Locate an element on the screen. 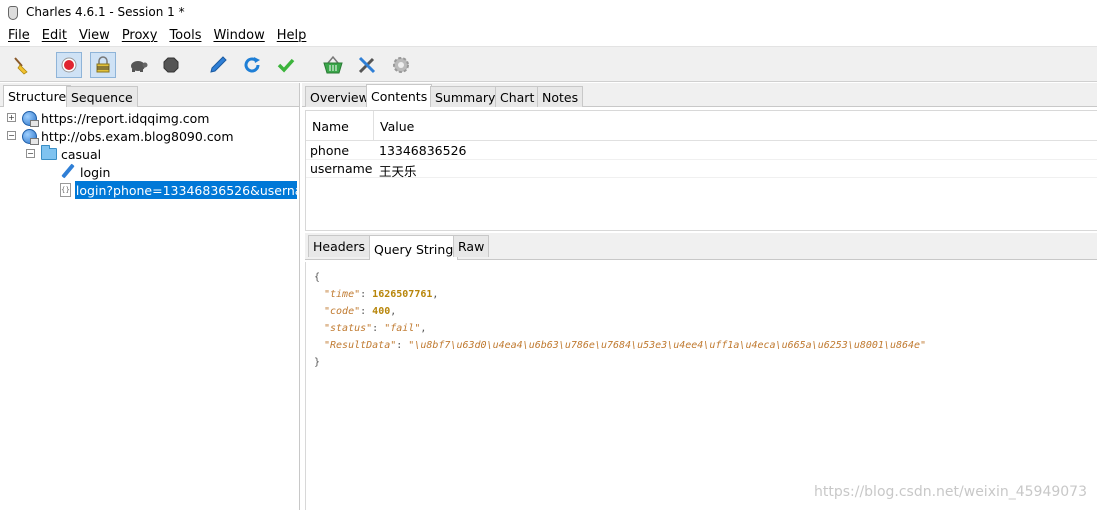 Image resolution: width=1097 pixels, height=510 pixels. menu-view: View is located at coordinates (94, 35).